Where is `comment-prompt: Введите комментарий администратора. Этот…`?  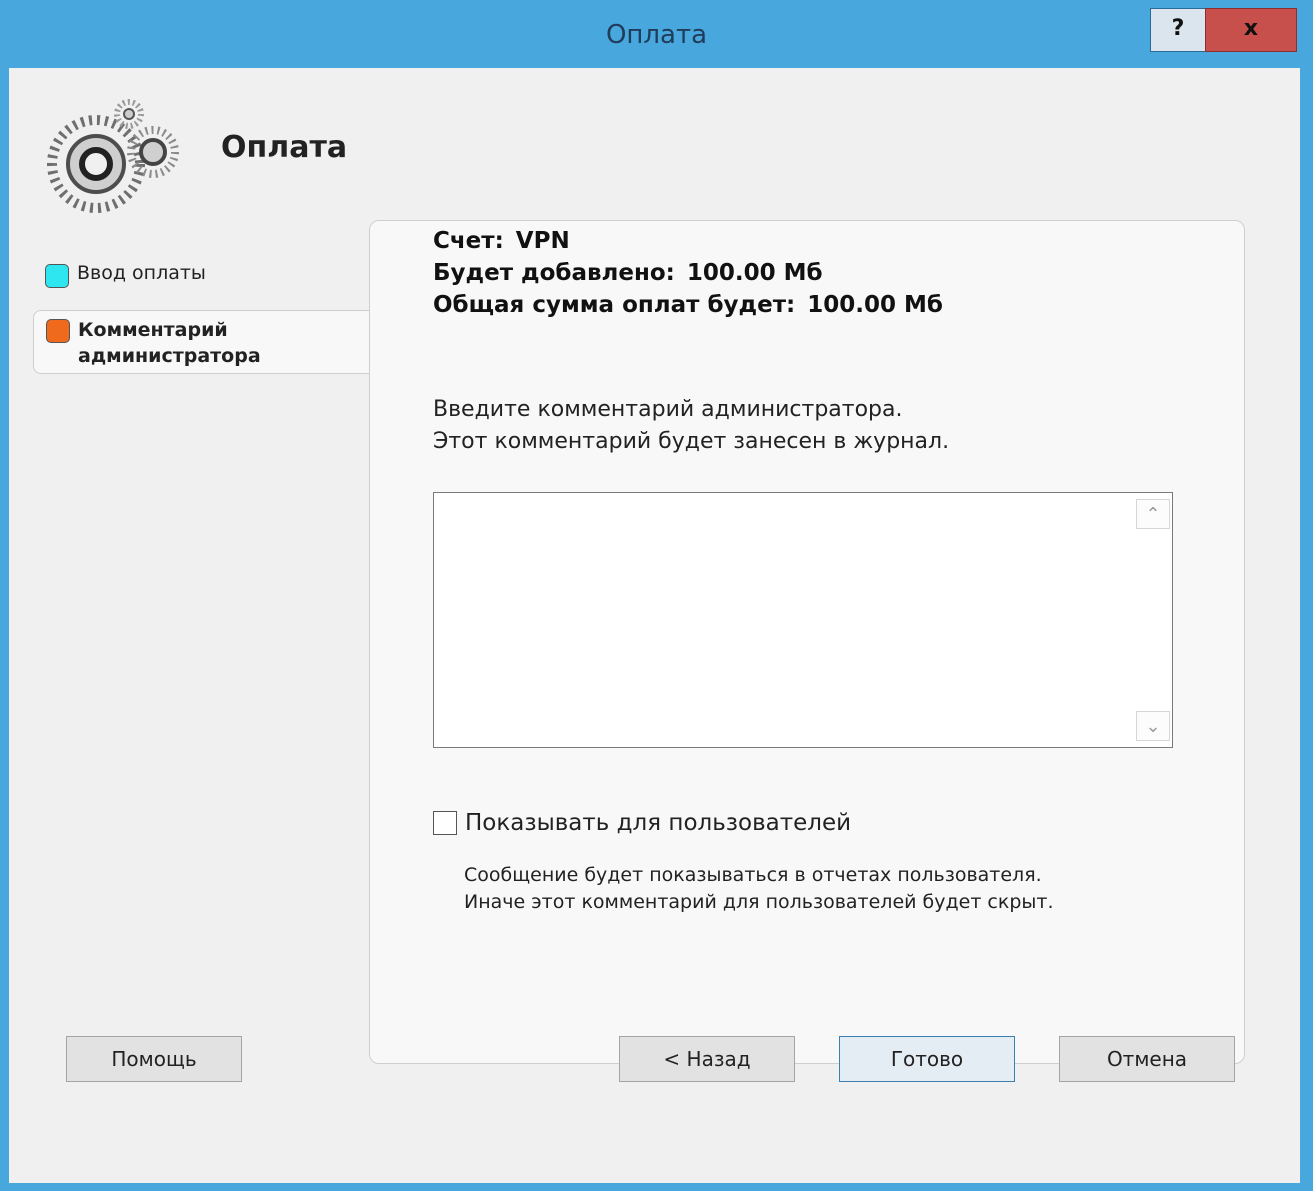 comment-prompt: Введите комментарий администратора. Этот… is located at coordinates (691, 426).